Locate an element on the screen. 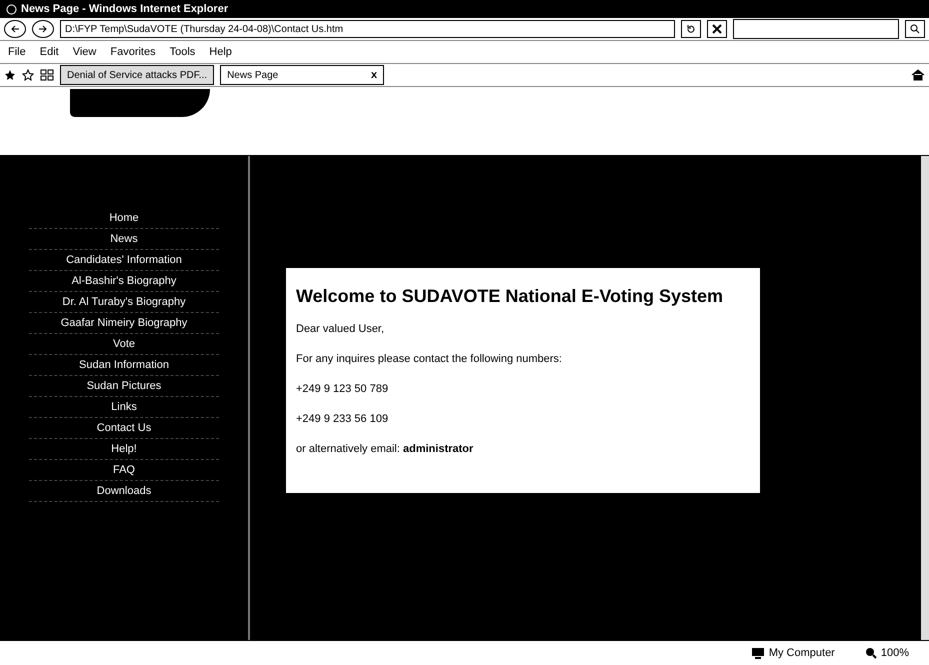 Image resolution: width=929 pixels, height=665 pixels. paragraph: +249 9 233 56 109 is located at coordinates (343, 419).